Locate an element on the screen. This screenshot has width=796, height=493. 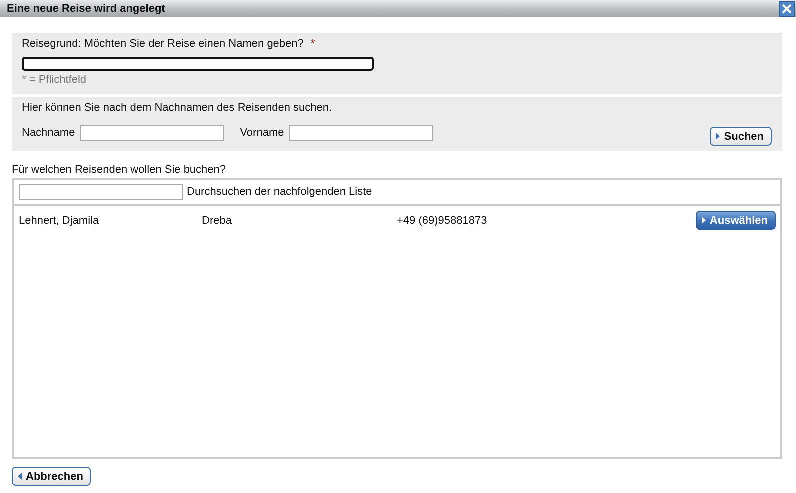
traveler-question: Für welchen Reisenden wollen Sie buchen? is located at coordinates (120, 170).